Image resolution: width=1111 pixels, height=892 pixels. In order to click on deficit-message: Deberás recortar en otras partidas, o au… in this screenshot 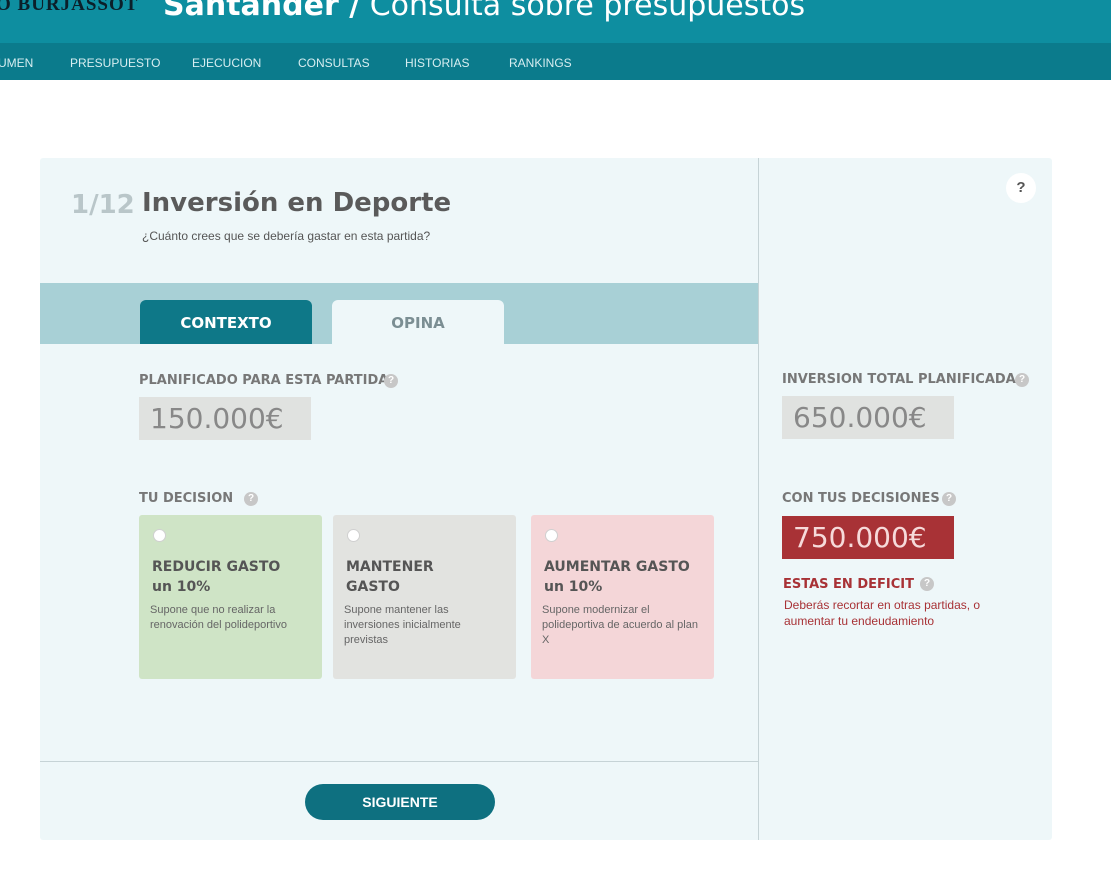, I will do `click(882, 613)`.